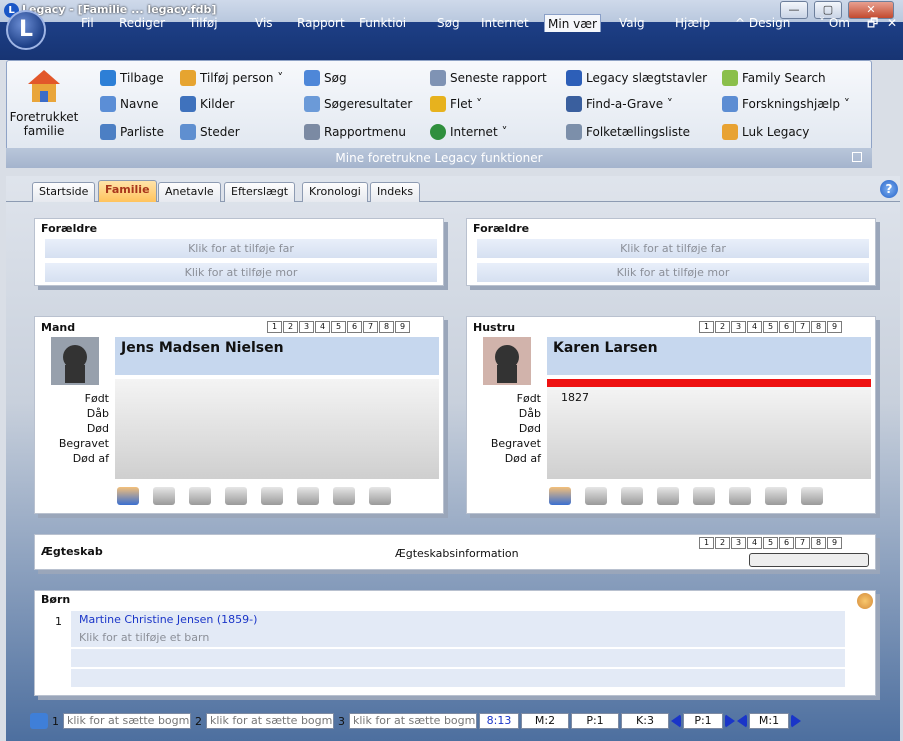 The image size is (903, 741). What do you see at coordinates (382, 23) in the screenshot?
I see `menu-funktioner: Funktioi` at bounding box center [382, 23].